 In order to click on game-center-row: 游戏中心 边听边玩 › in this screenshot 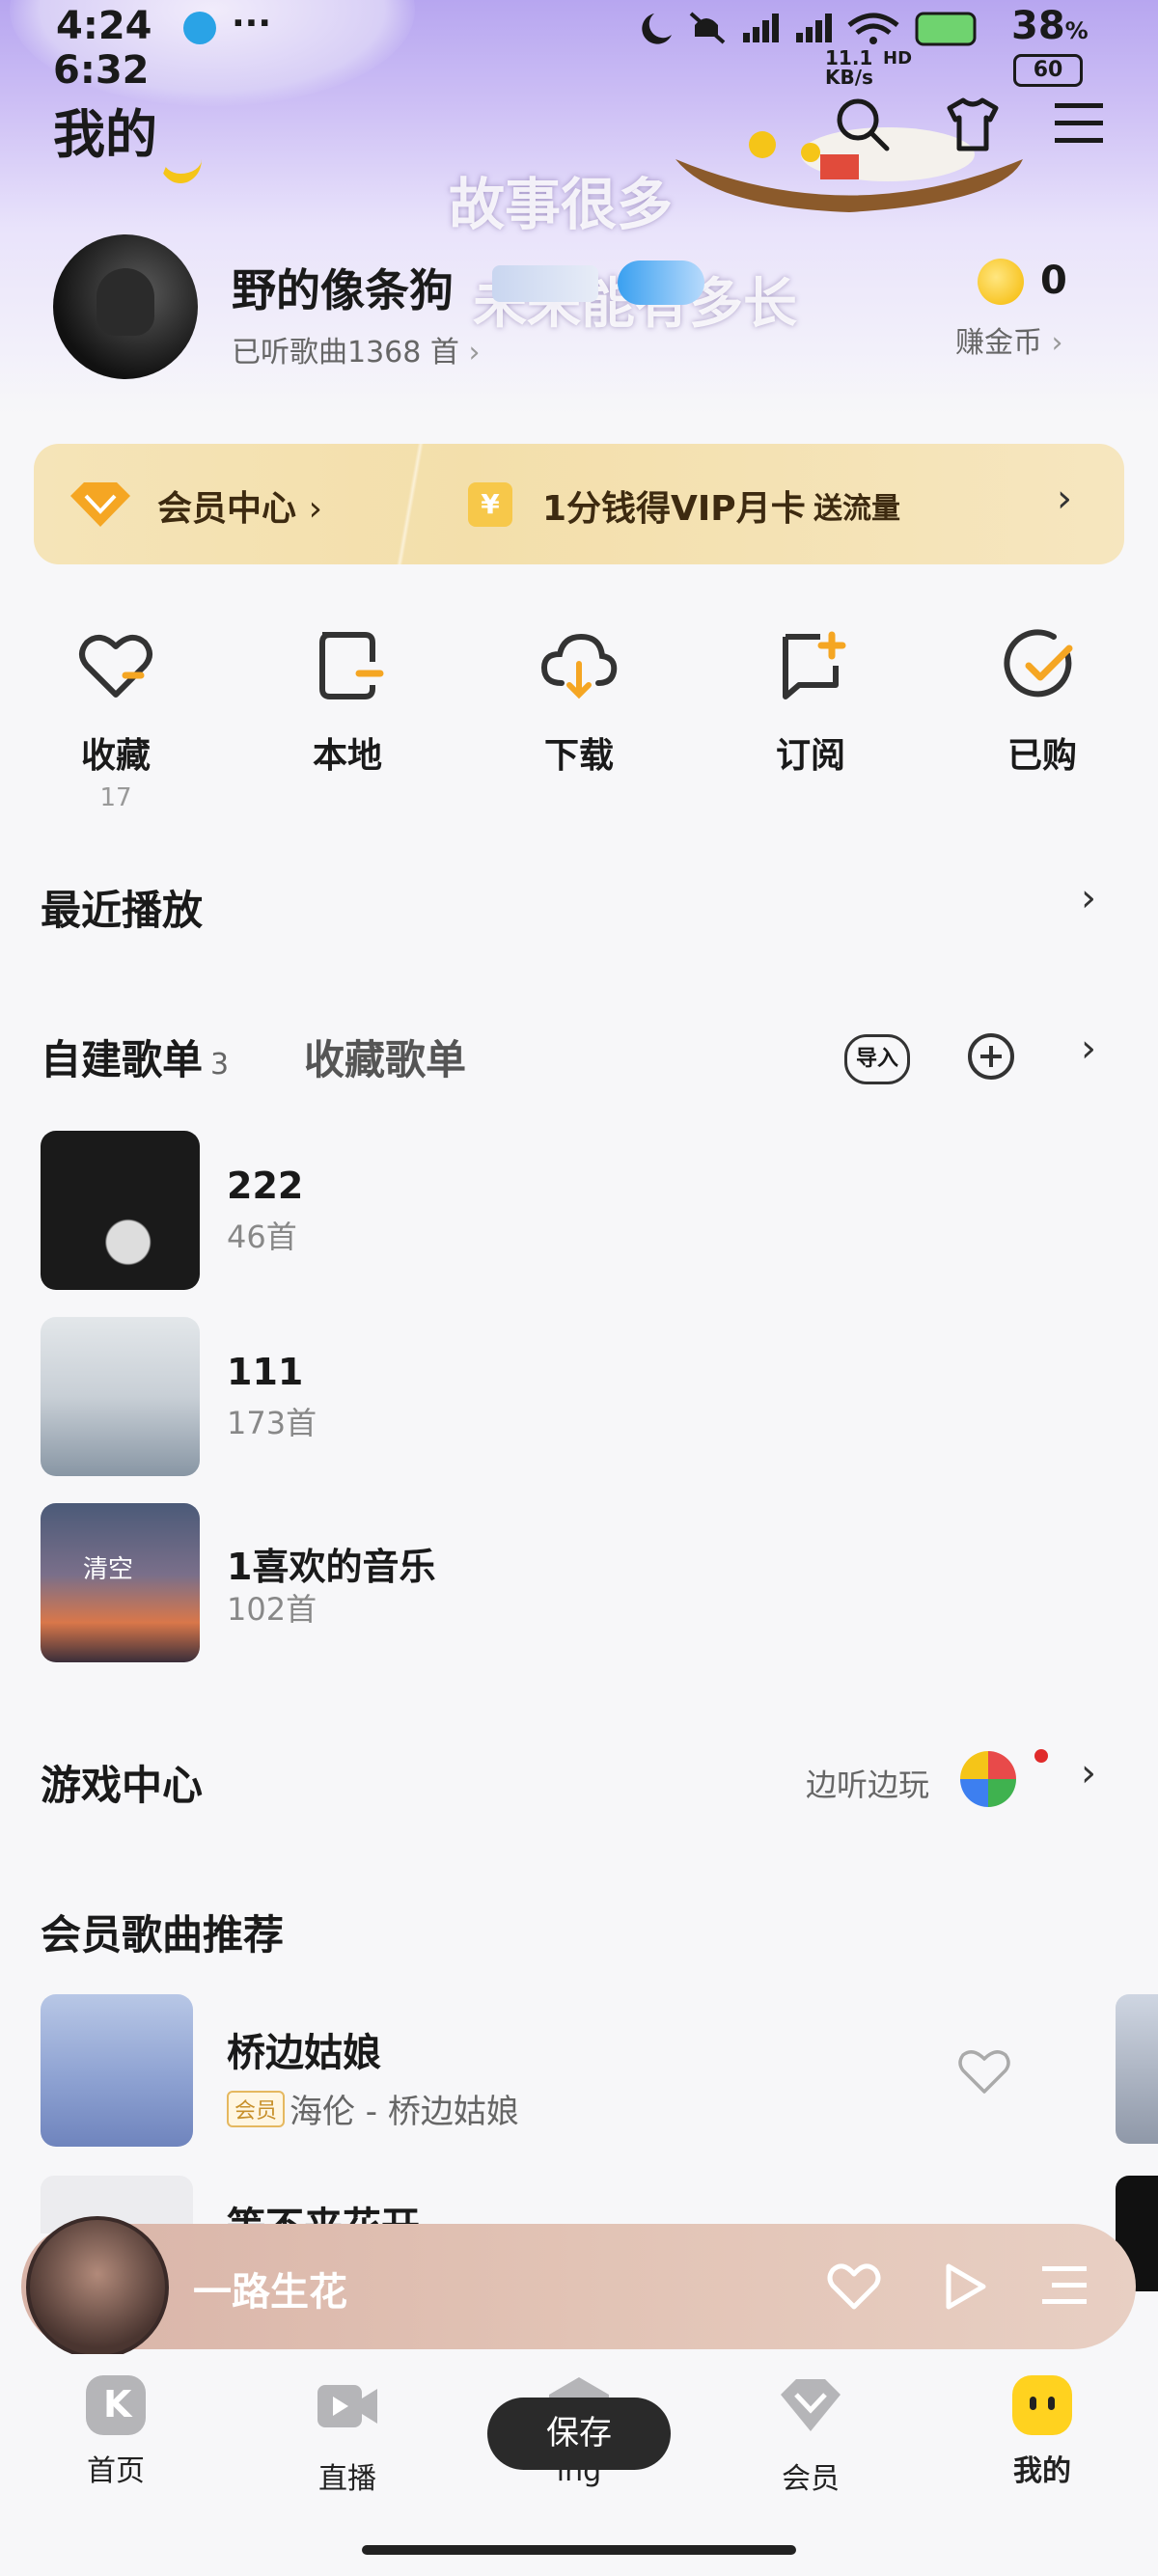, I will do `click(579, 1780)`.